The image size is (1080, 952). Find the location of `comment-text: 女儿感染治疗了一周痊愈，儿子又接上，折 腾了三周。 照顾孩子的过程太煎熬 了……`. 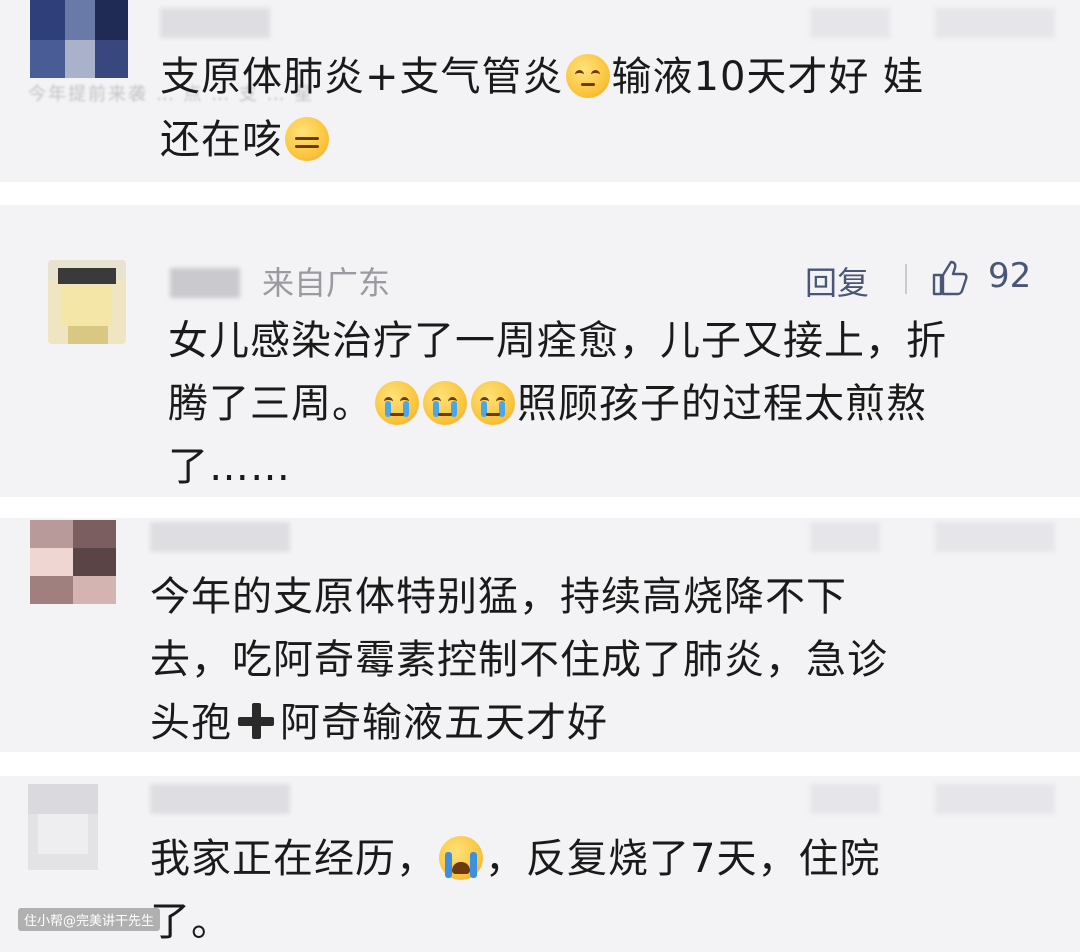

comment-text: 女儿感染治疗了一周痊愈，儿子又接上，折 腾了三周。 照顾孩子的过程太煎熬 了…… is located at coordinates (557, 404).